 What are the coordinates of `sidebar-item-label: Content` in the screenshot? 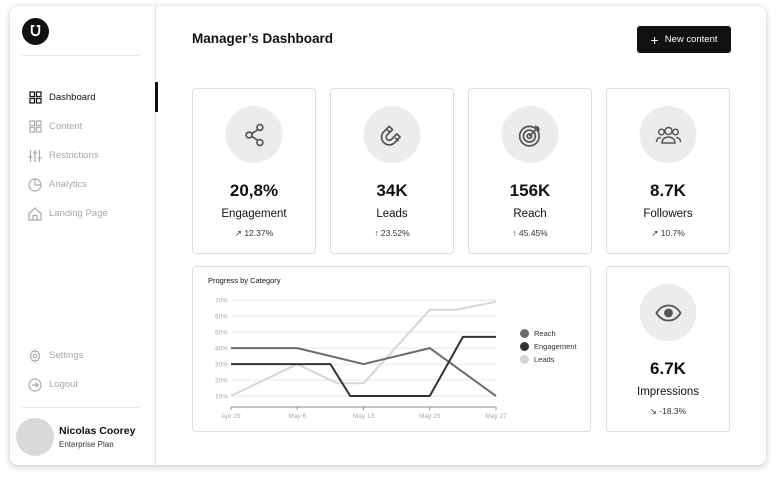 It's located at (66, 126).